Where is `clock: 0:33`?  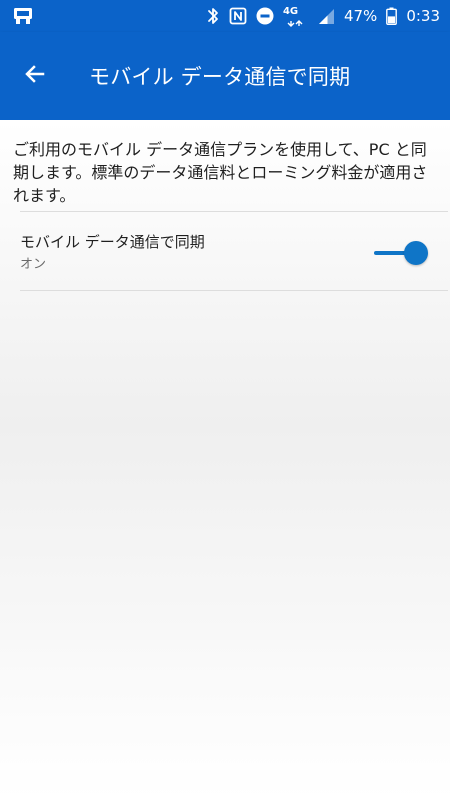 clock: 0:33 is located at coordinates (423, 16).